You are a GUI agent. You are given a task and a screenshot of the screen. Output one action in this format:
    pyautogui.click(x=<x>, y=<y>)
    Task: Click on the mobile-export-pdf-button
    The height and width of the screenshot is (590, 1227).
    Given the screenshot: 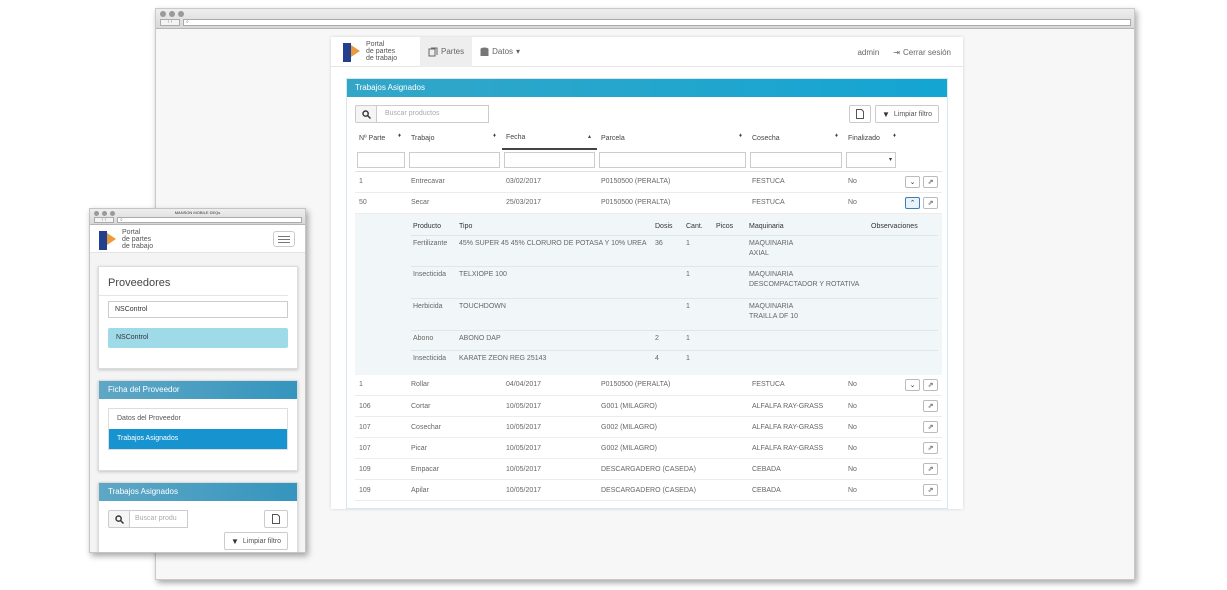 What is the action you would take?
    pyautogui.click(x=276, y=519)
    